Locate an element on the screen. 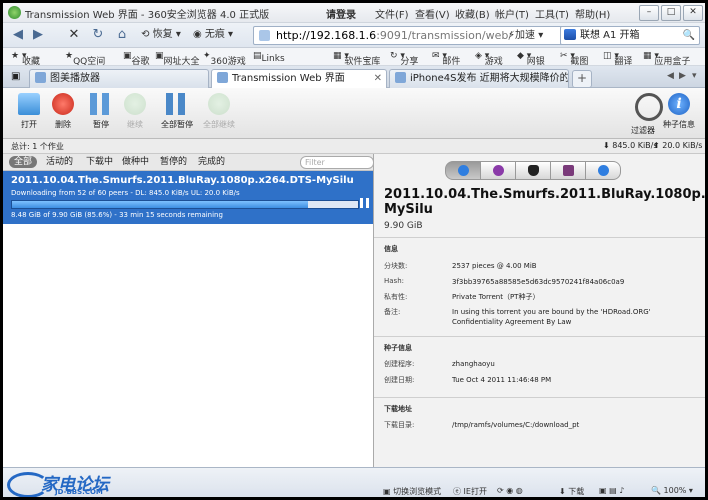  bookmark-translate: ◫ 翻译 ▾ is located at coordinates (617, 59).